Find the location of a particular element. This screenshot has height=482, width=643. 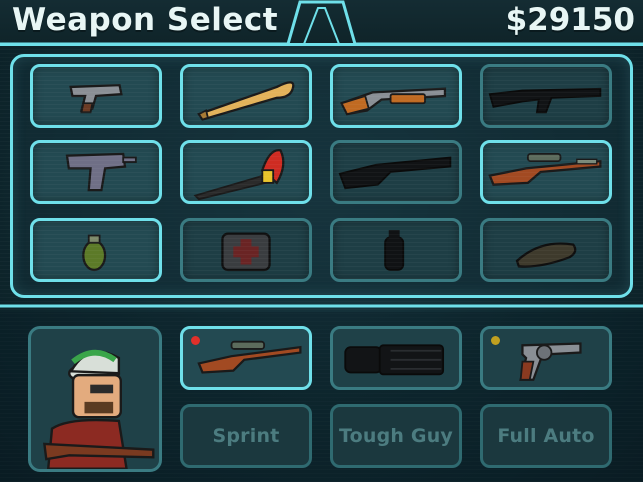

skill-label: Full Auto is located at coordinates (546, 436).